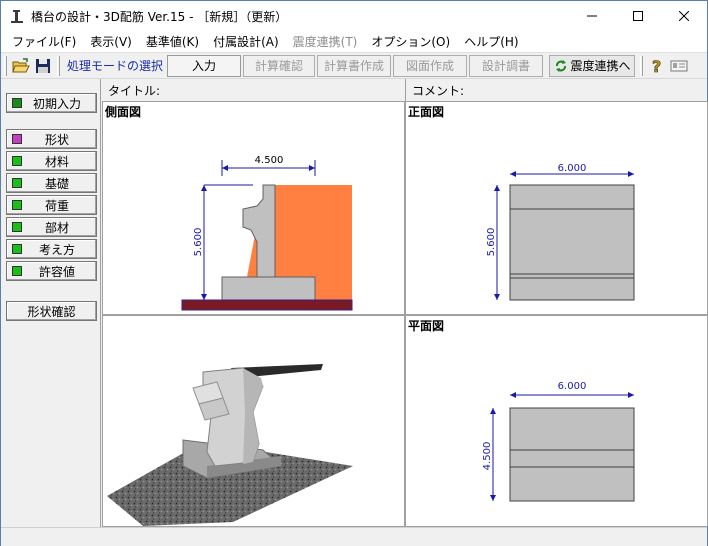 This screenshot has height=546, width=708. Describe the element at coordinates (572, 242) in the screenshot. I see `front-abutment-body` at that location.